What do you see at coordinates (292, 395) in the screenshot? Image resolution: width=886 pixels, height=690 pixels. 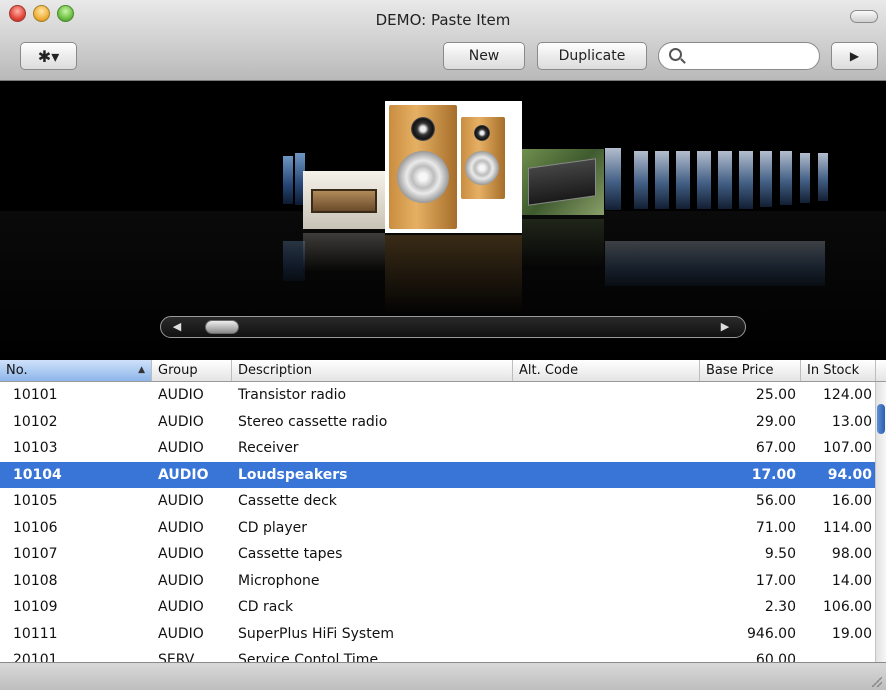 I see `cell-description: Transistor radio` at bounding box center [292, 395].